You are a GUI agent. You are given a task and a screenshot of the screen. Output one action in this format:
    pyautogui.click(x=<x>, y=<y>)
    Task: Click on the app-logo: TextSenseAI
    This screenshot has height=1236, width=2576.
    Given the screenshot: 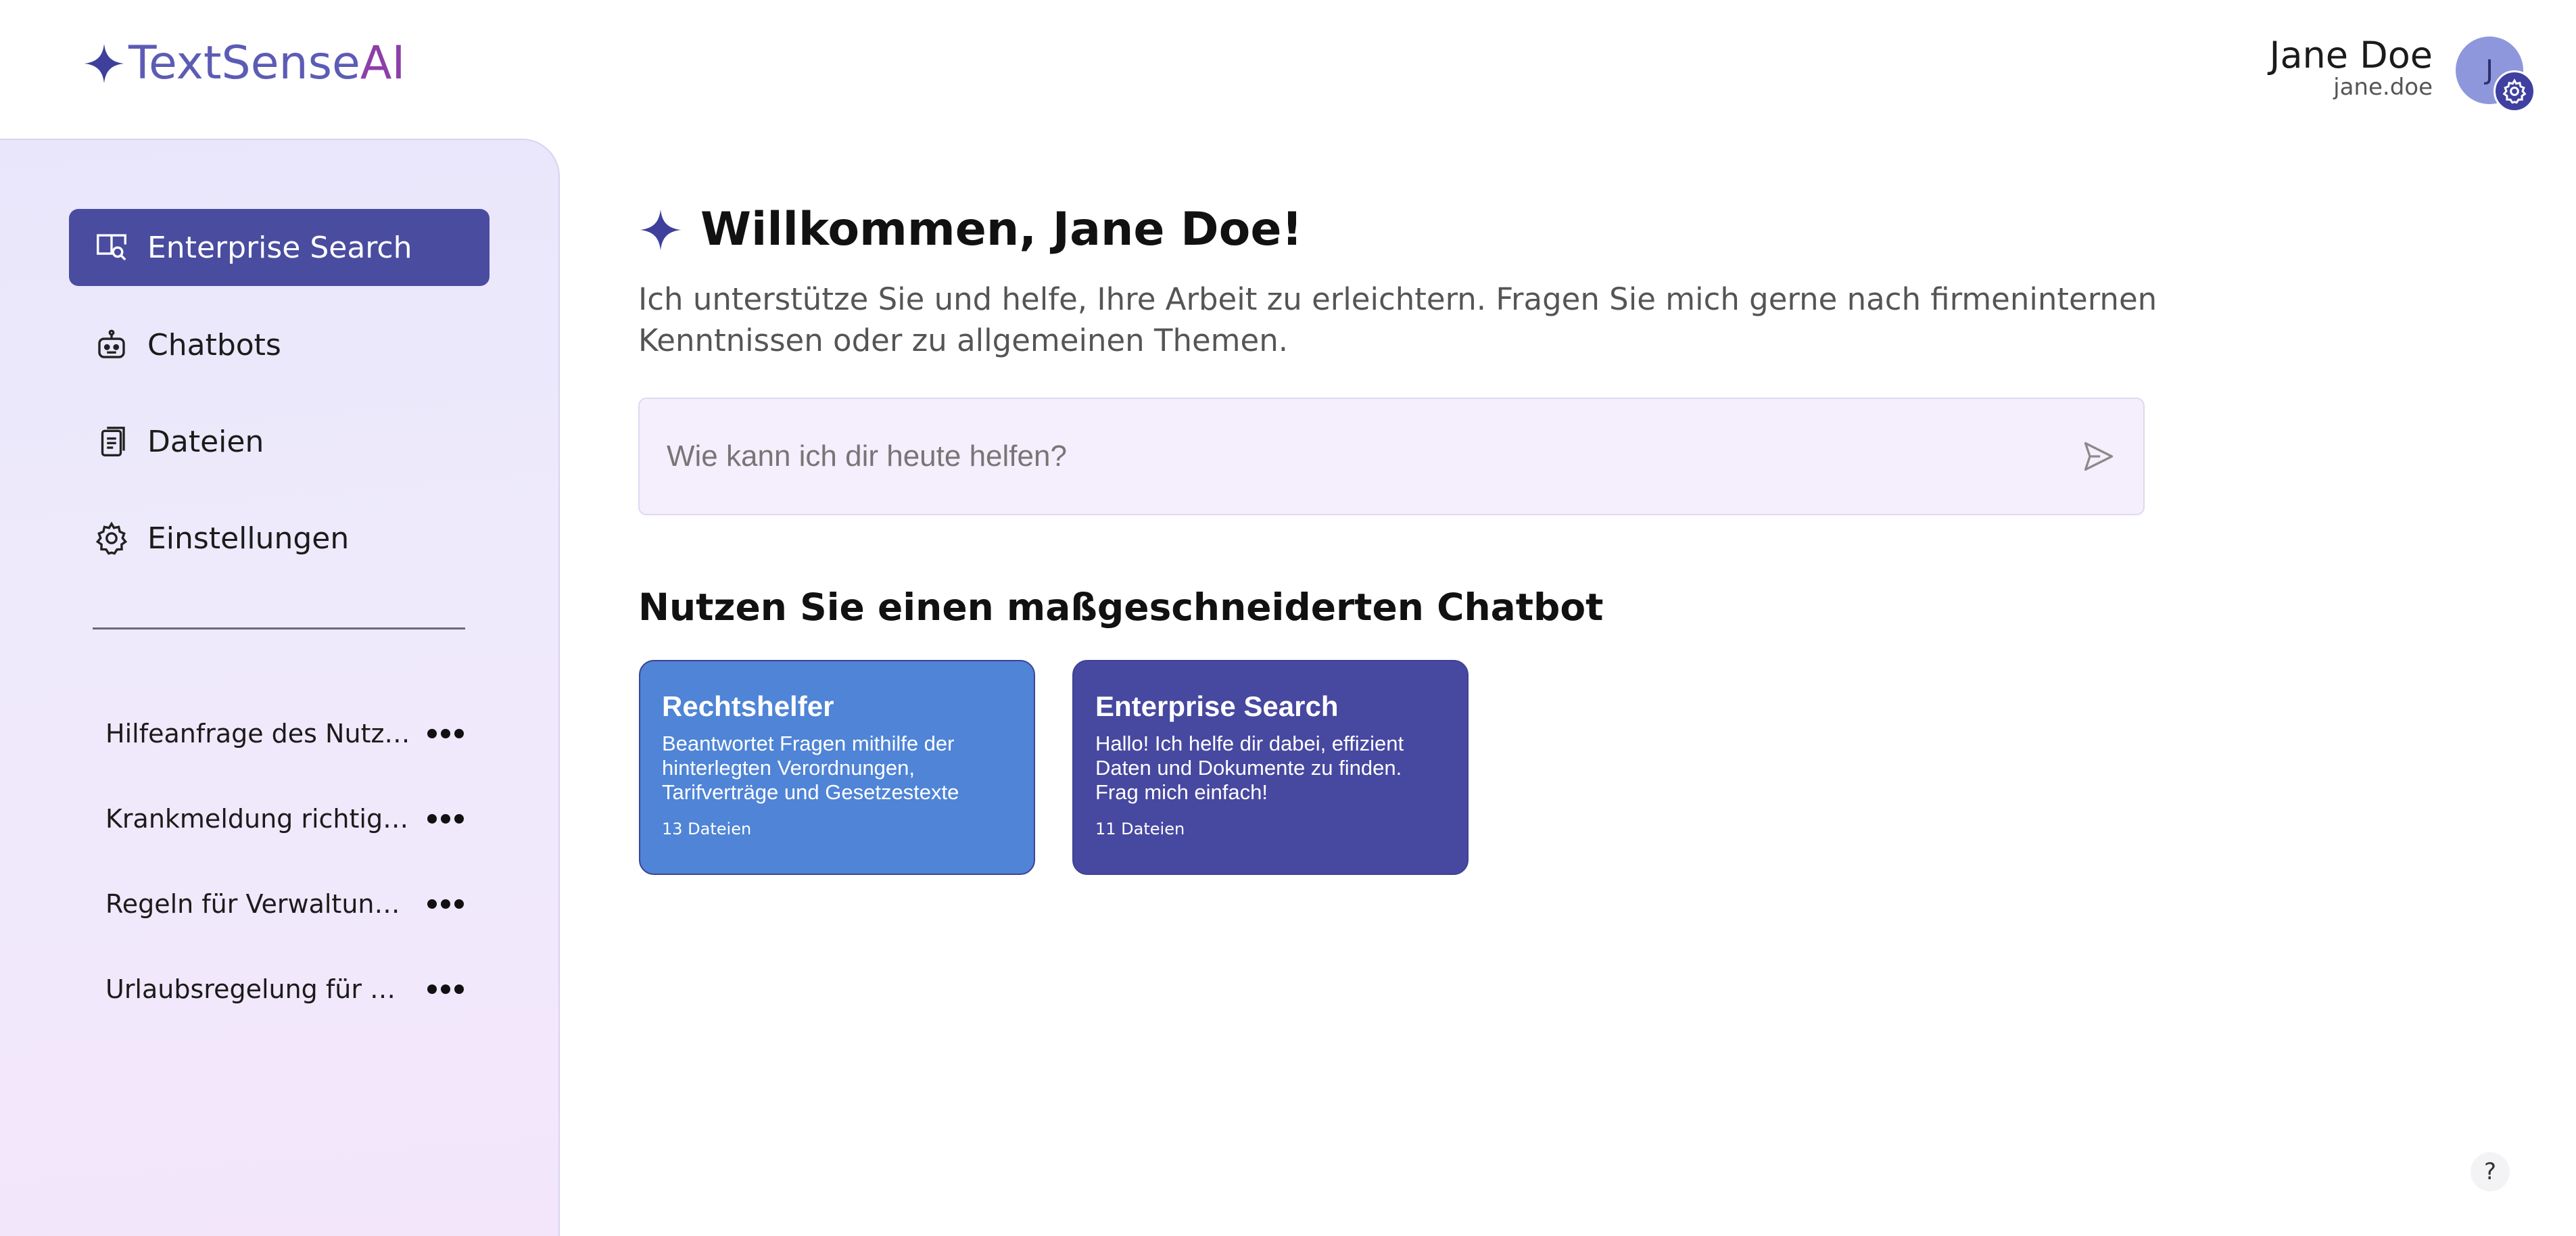 What is the action you would take?
    pyautogui.click(x=243, y=64)
    